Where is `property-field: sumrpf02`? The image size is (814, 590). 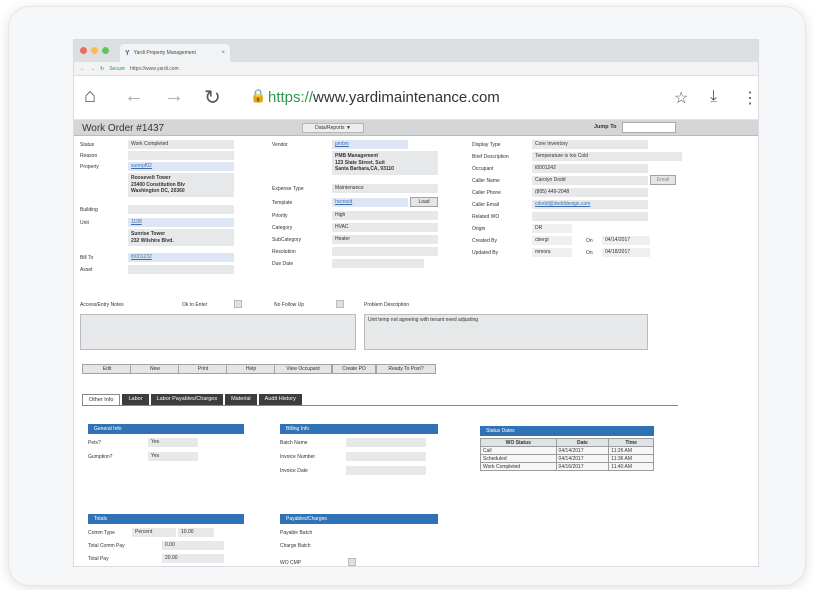 property-field: sumrpf02 is located at coordinates (181, 166).